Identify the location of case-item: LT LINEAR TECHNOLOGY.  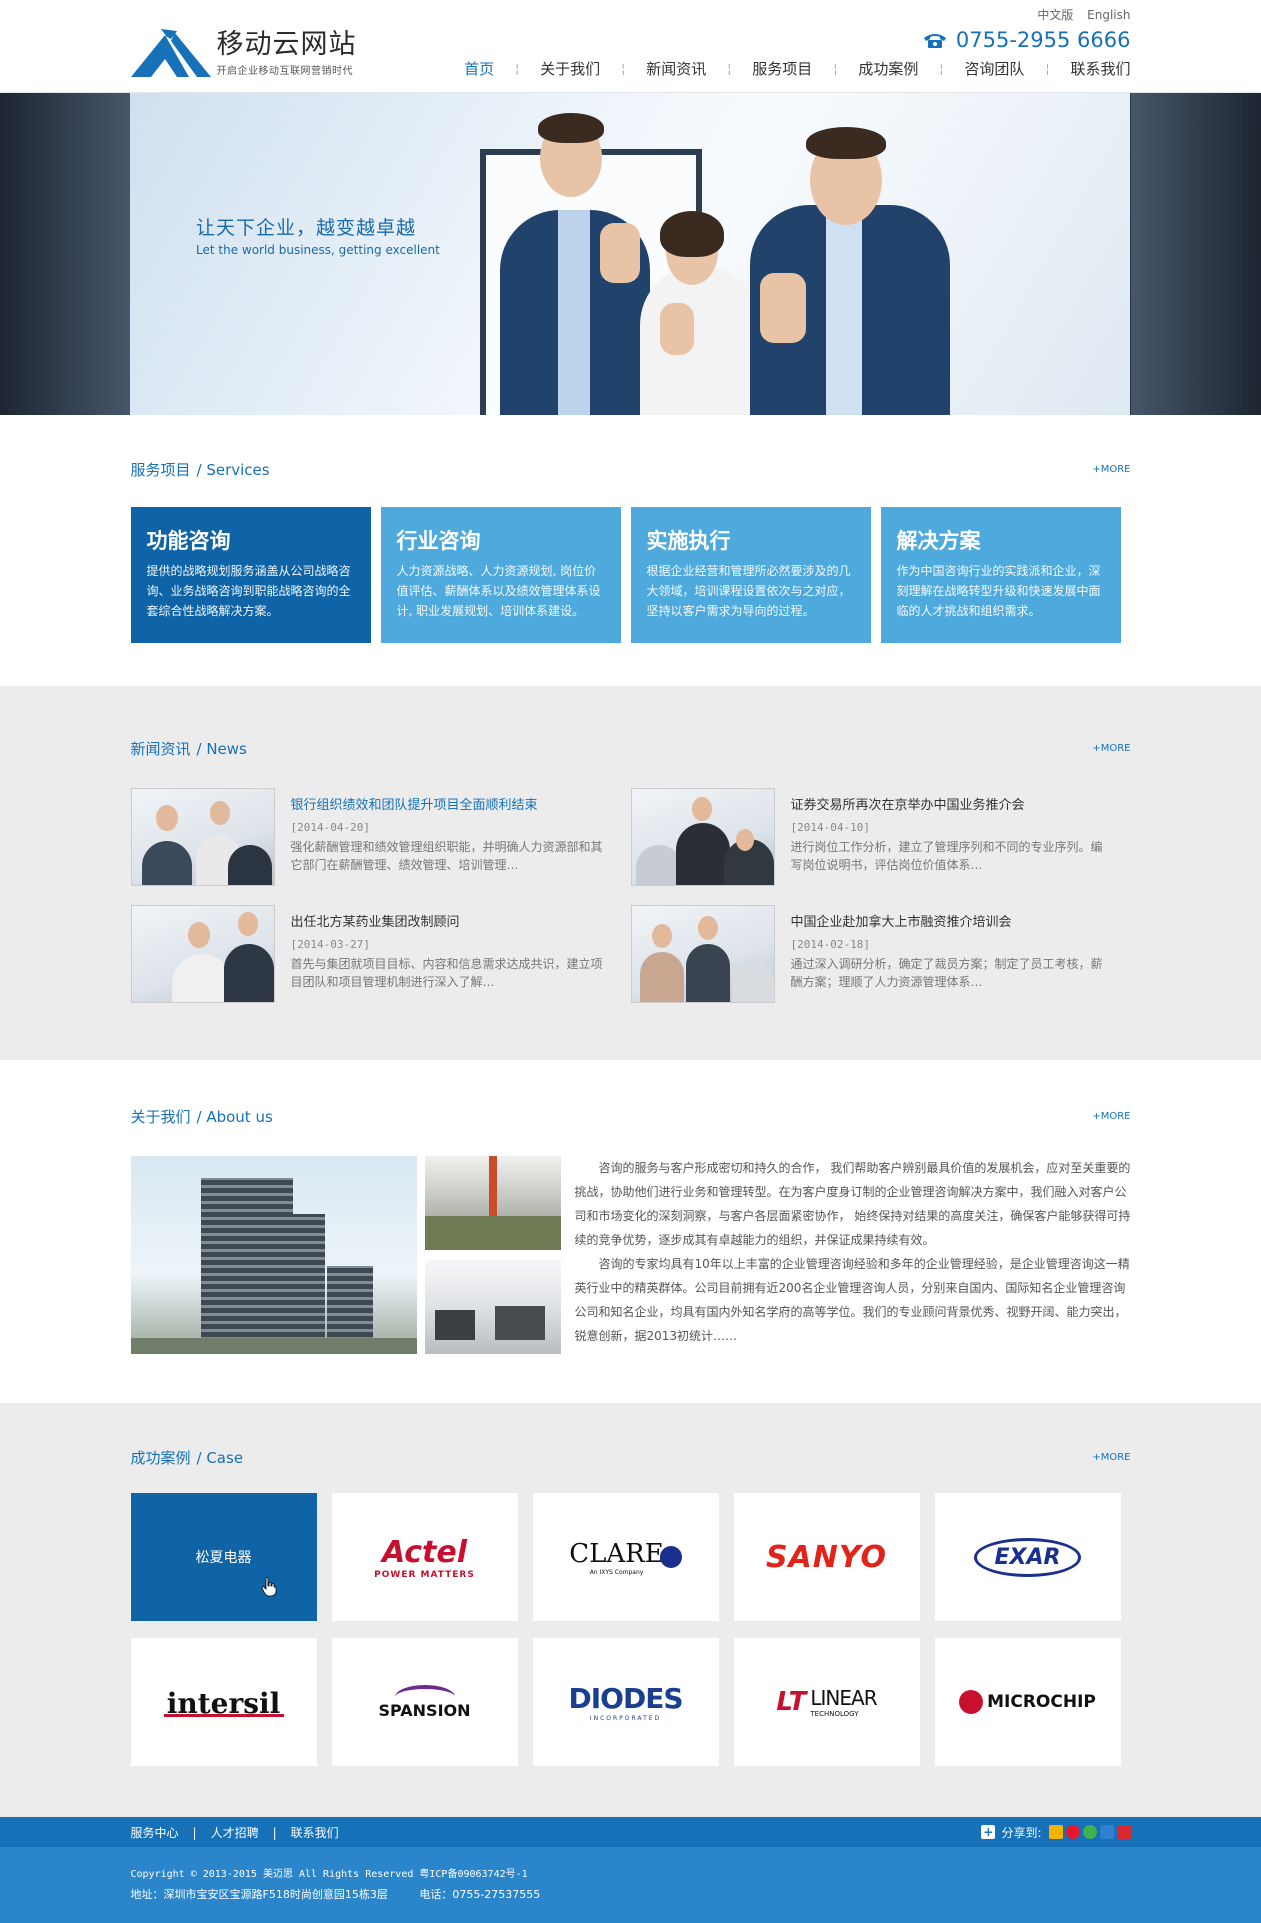
(826, 1702).